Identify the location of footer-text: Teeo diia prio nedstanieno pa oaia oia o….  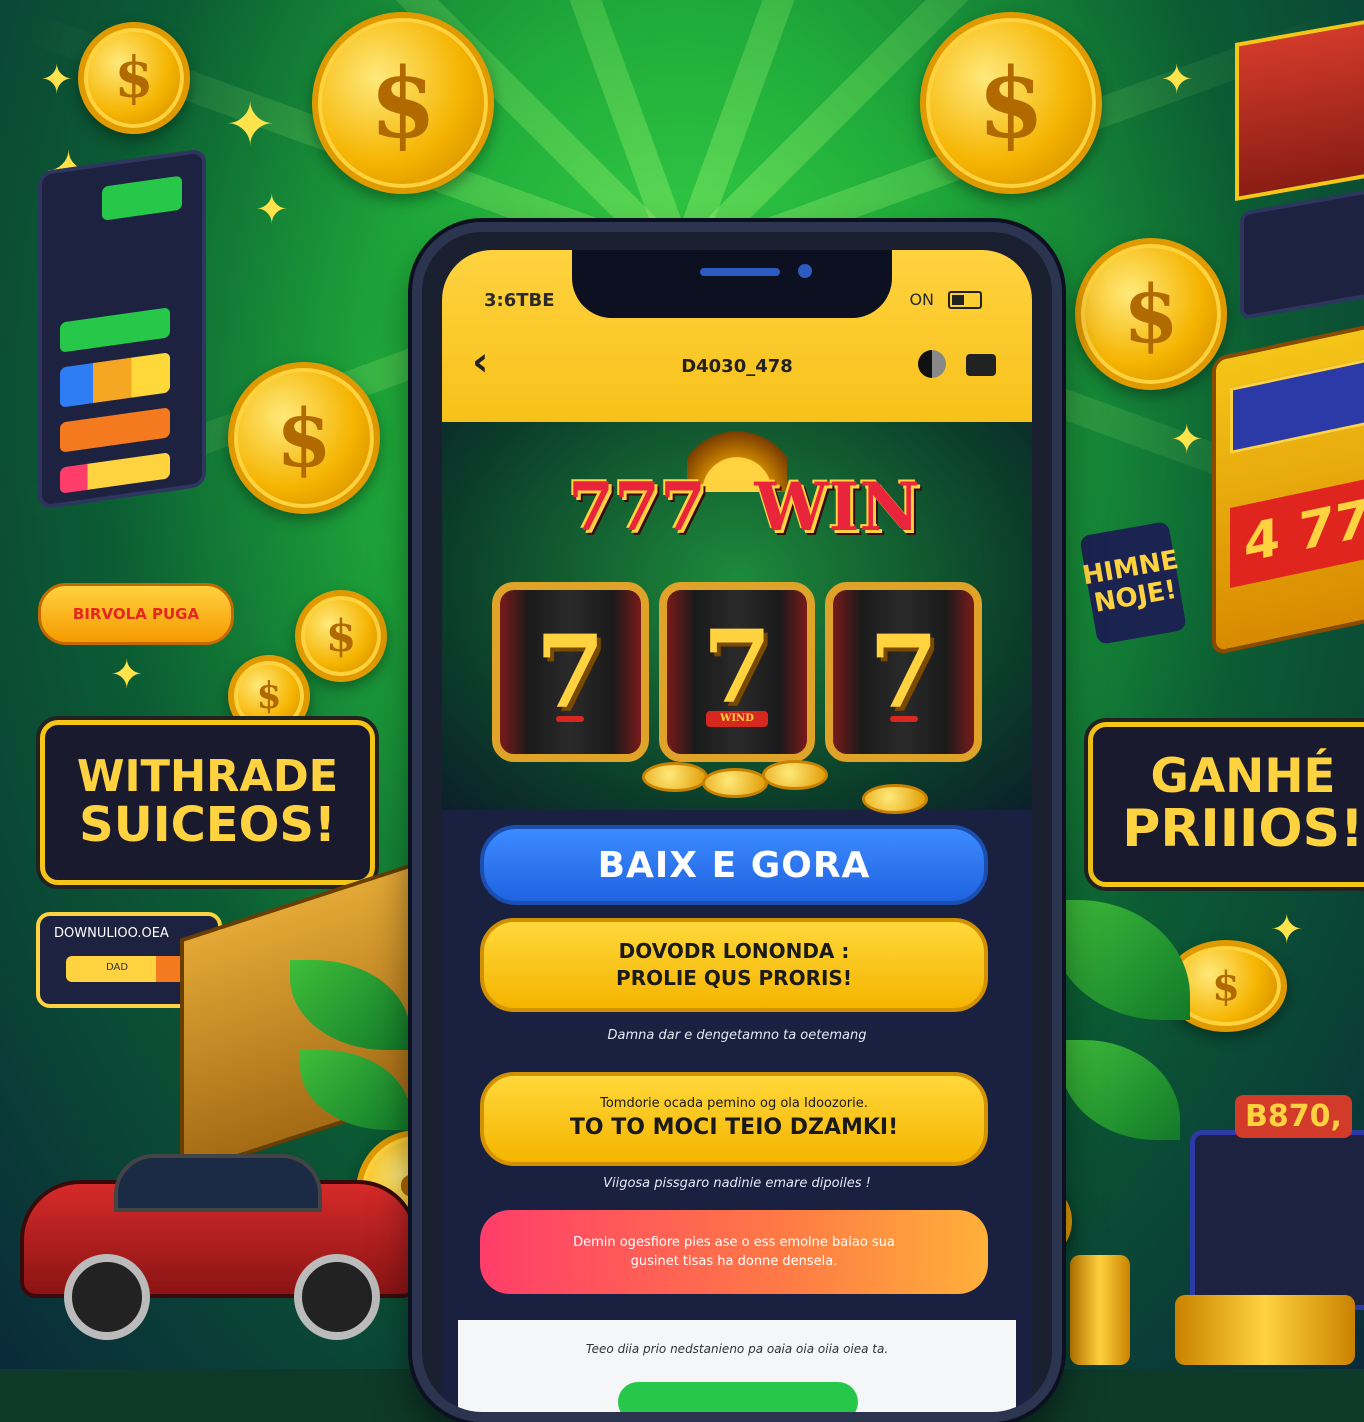
(737, 1349).